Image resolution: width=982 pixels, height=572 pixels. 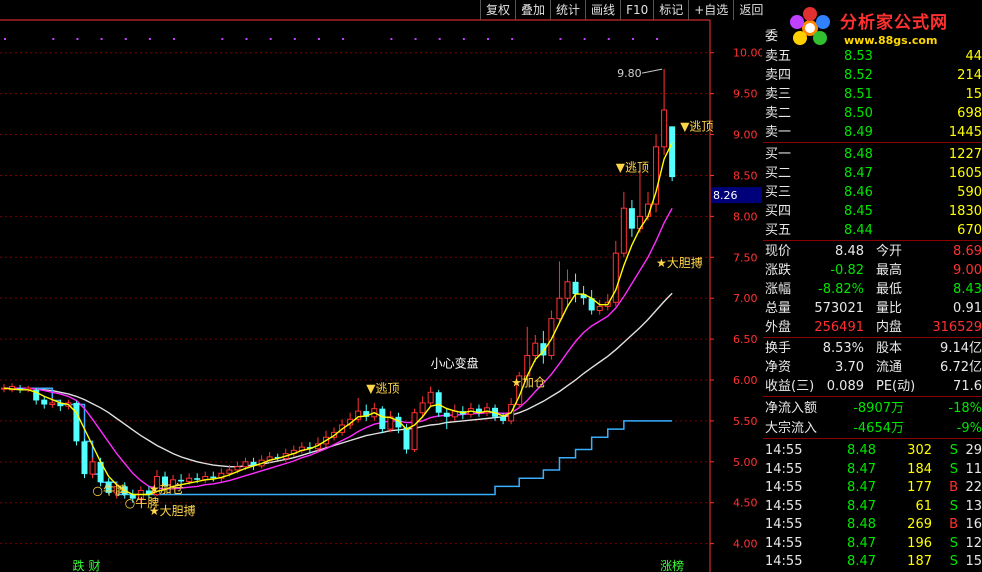 I want to click on orderbook-label: 委, so click(x=772, y=36).